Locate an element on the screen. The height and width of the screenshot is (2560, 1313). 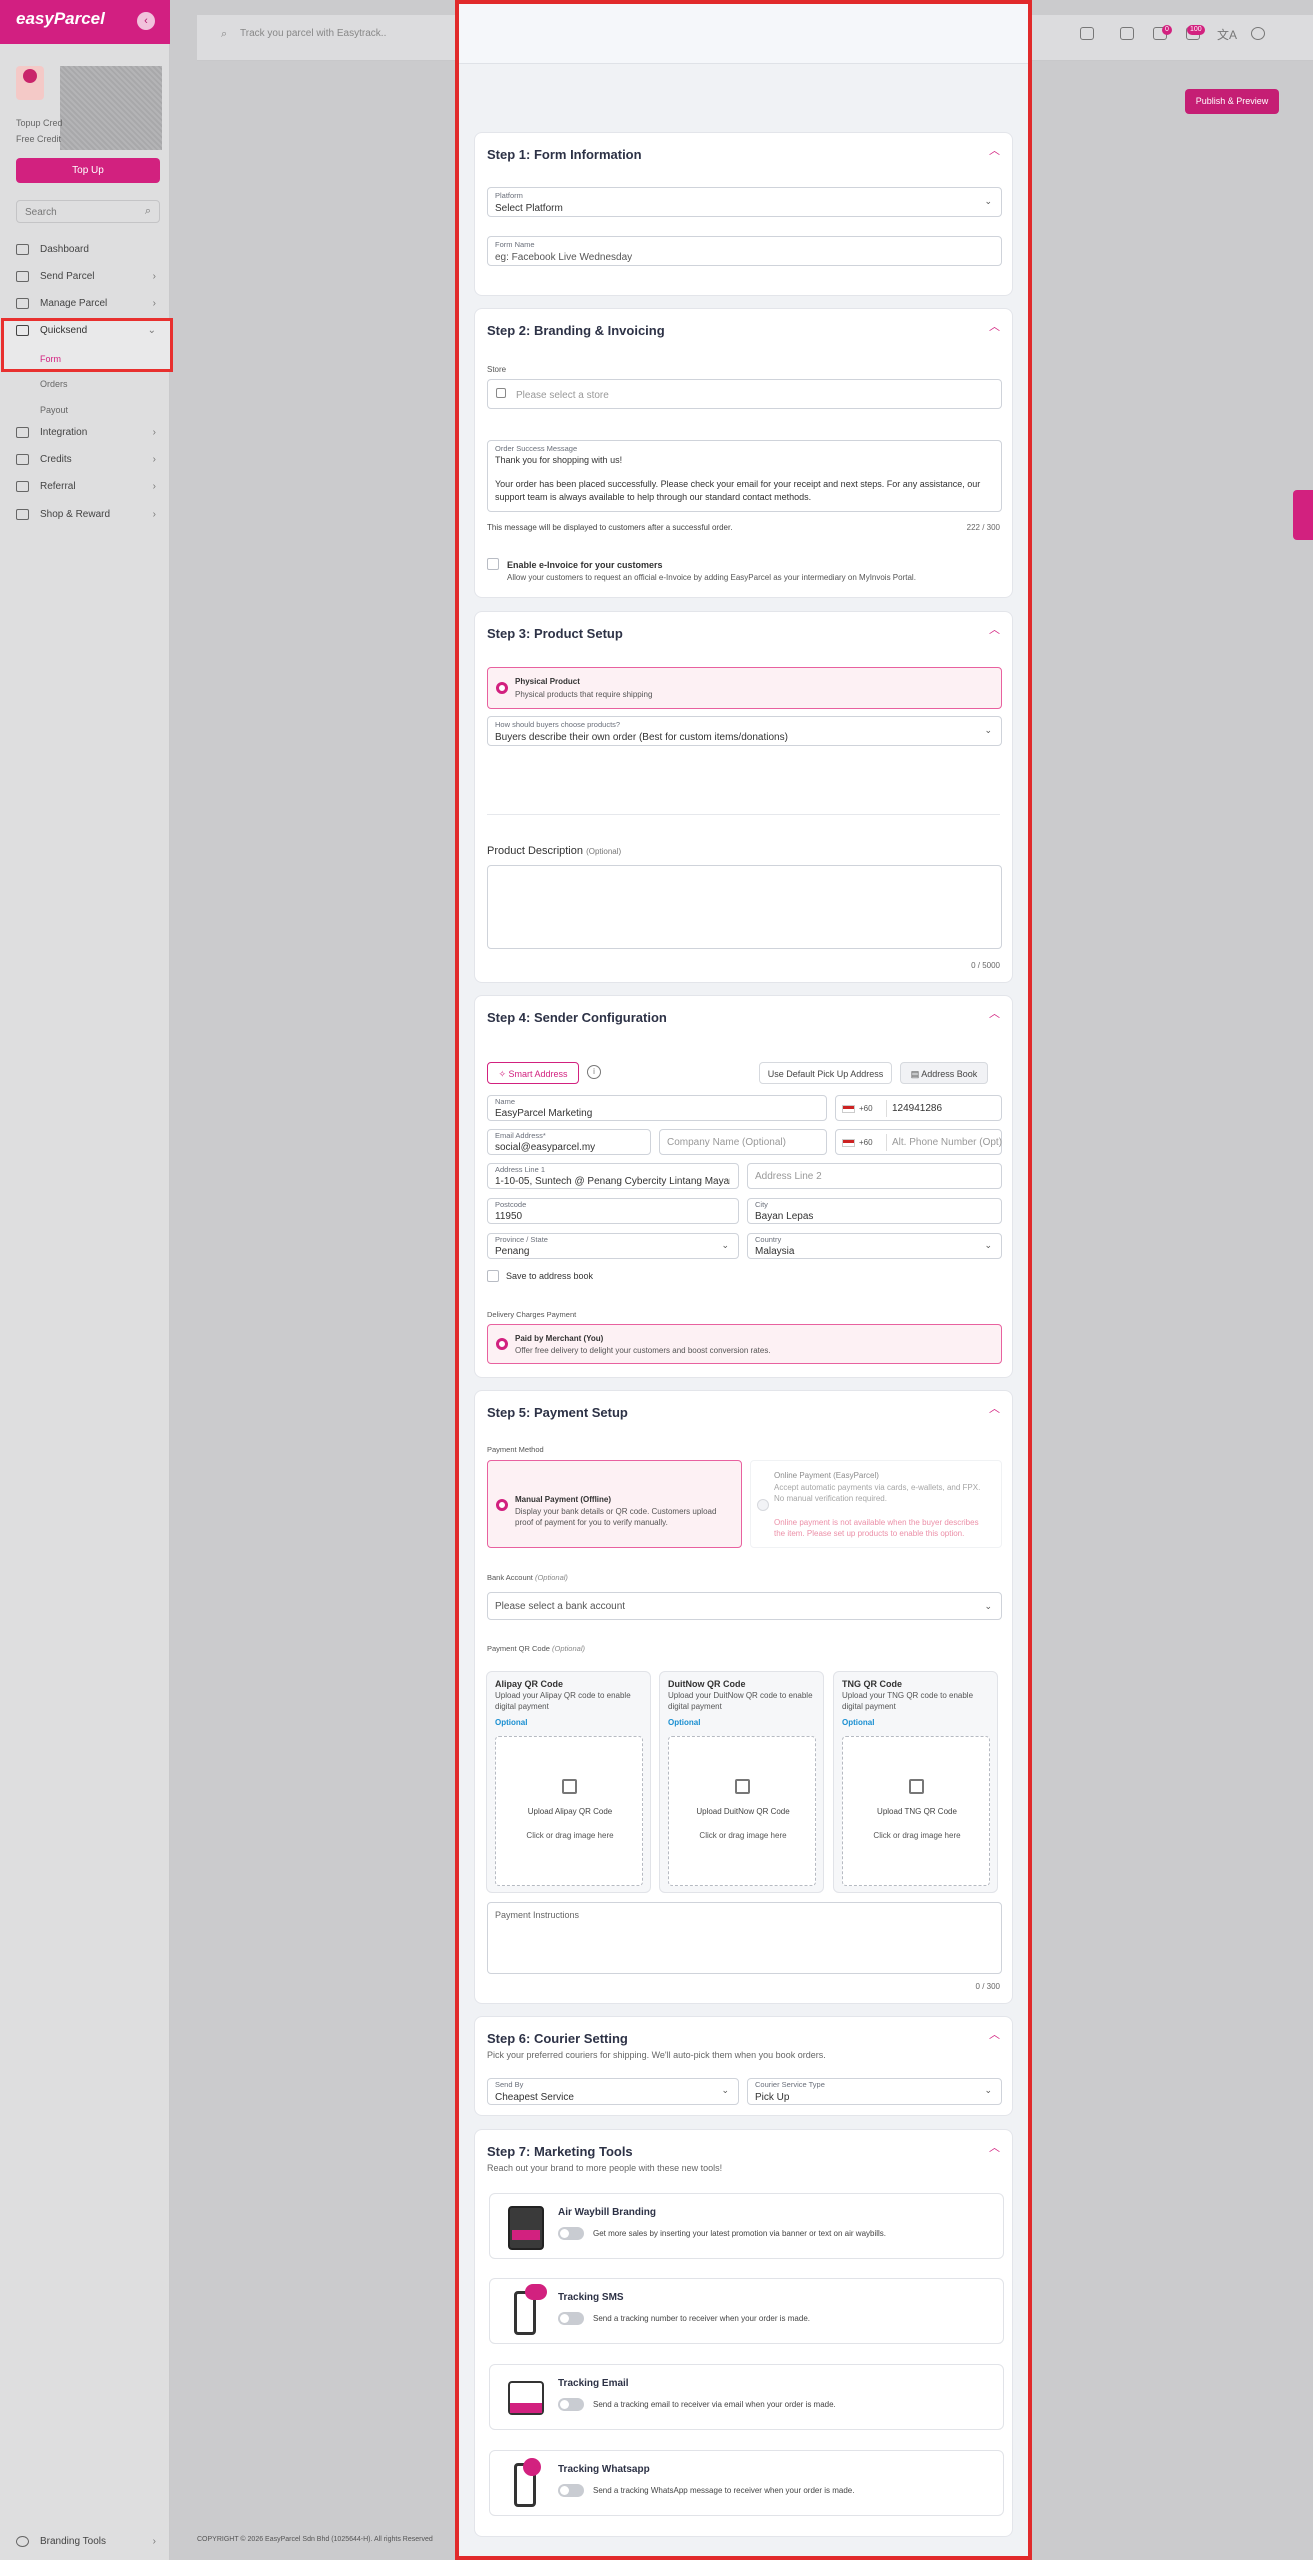
city-input: City Bayan Lepas is located at coordinates (874, 1211).